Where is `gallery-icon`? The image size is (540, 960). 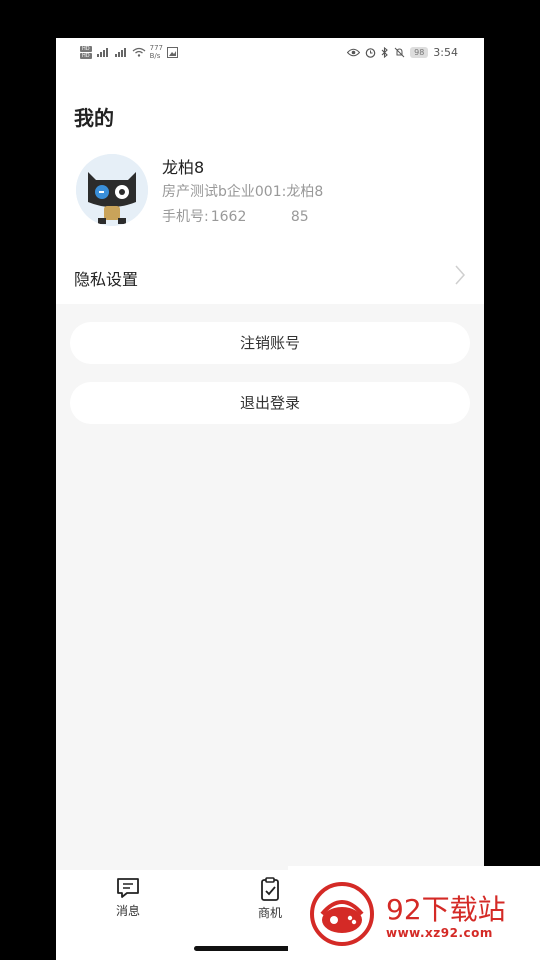
gallery-icon is located at coordinates (172, 52).